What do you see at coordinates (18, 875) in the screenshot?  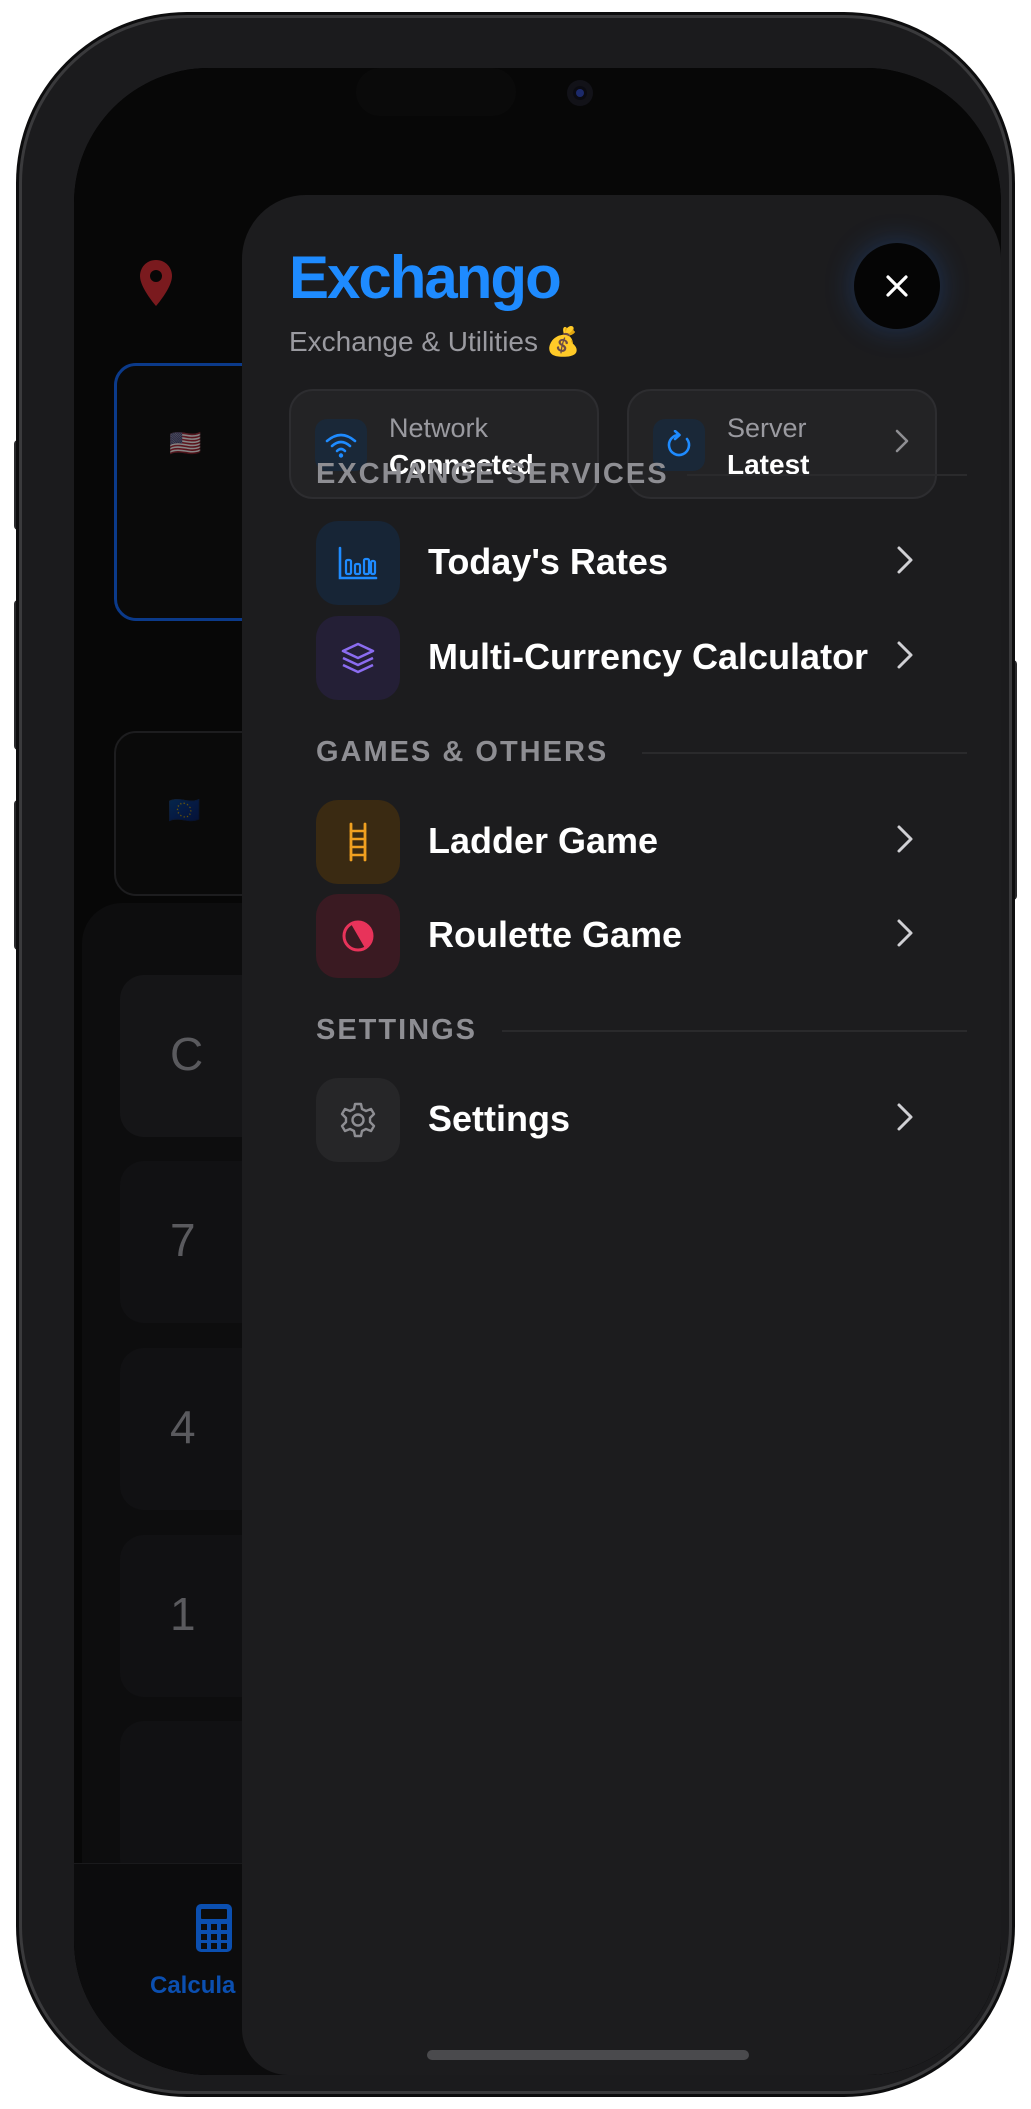 I see `volume-down-button` at bounding box center [18, 875].